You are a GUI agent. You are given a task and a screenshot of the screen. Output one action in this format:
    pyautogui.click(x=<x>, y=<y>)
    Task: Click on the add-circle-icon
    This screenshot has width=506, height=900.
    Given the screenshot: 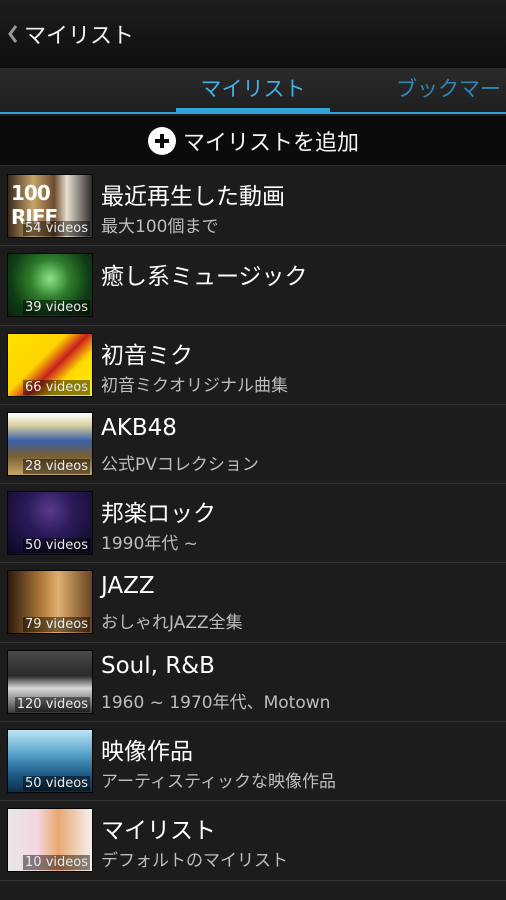 What is the action you would take?
    pyautogui.click(x=161, y=140)
    